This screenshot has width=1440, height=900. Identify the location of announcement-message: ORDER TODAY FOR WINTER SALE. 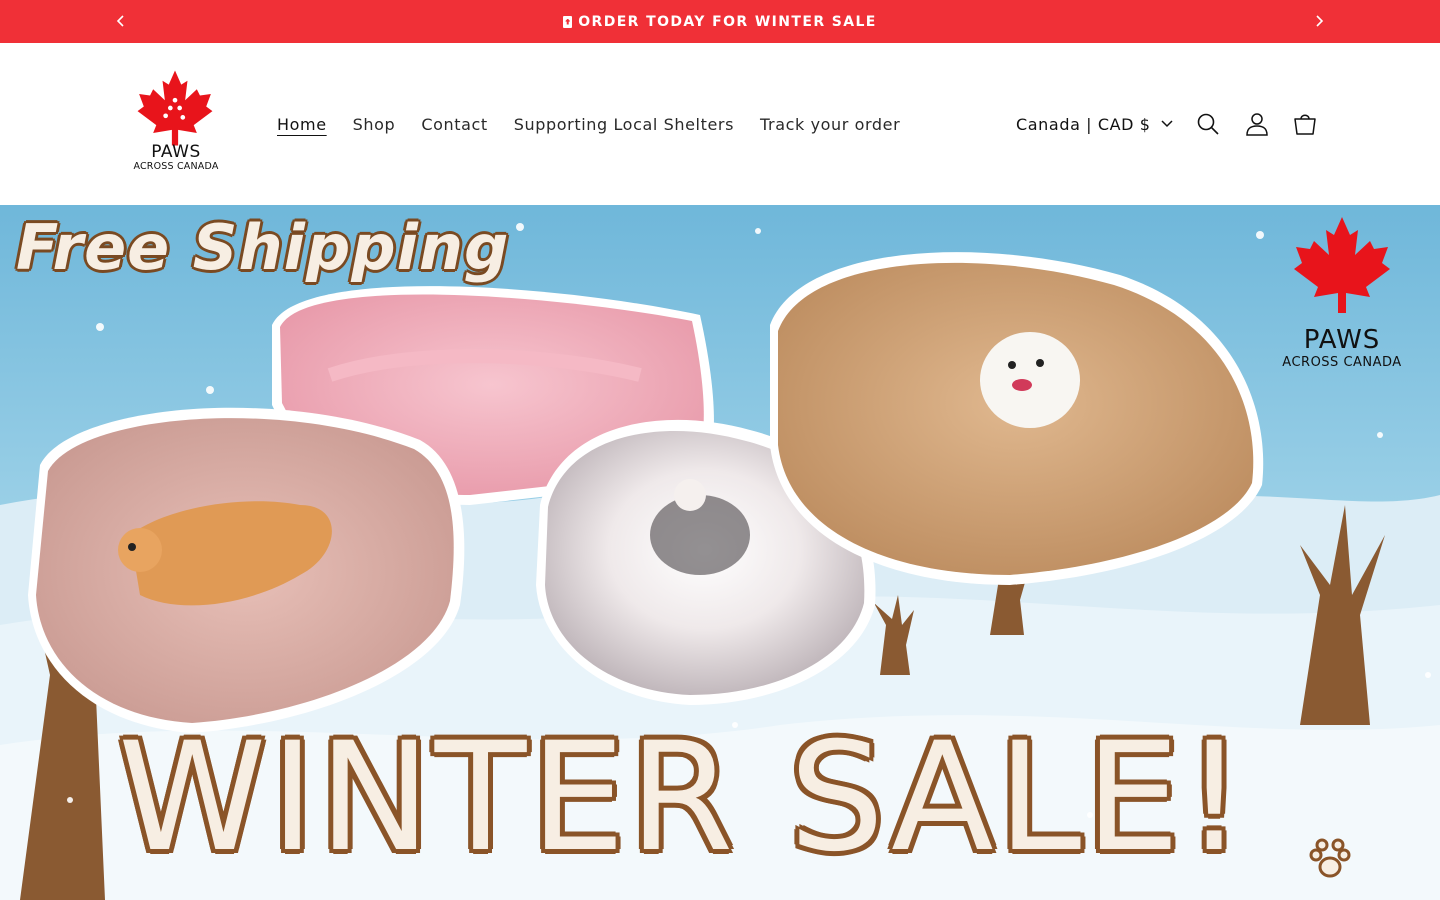
(720, 22).